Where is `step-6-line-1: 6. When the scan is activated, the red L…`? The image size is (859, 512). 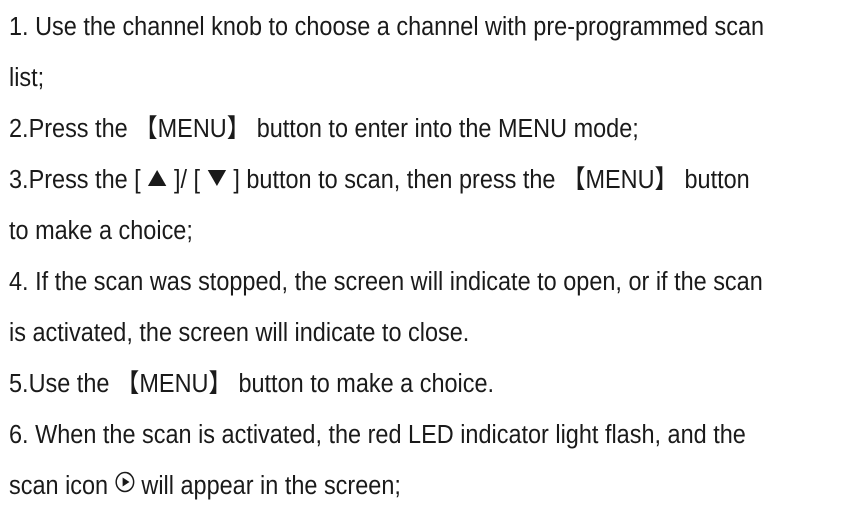 step-6-line-1: 6. When the scan is activated, the red L… is located at coordinates (377, 435).